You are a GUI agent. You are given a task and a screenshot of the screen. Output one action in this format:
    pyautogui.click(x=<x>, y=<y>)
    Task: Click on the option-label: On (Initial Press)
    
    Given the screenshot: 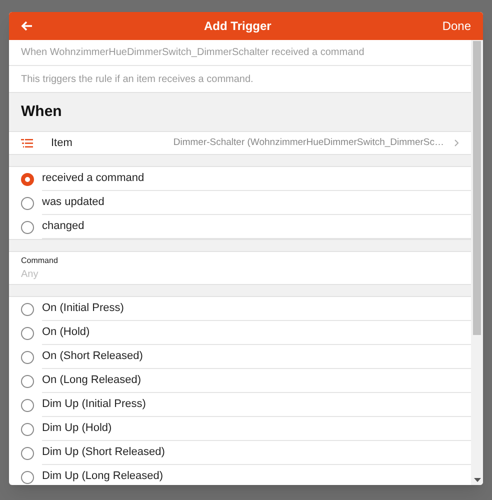 What is the action you would take?
    pyautogui.click(x=83, y=308)
    